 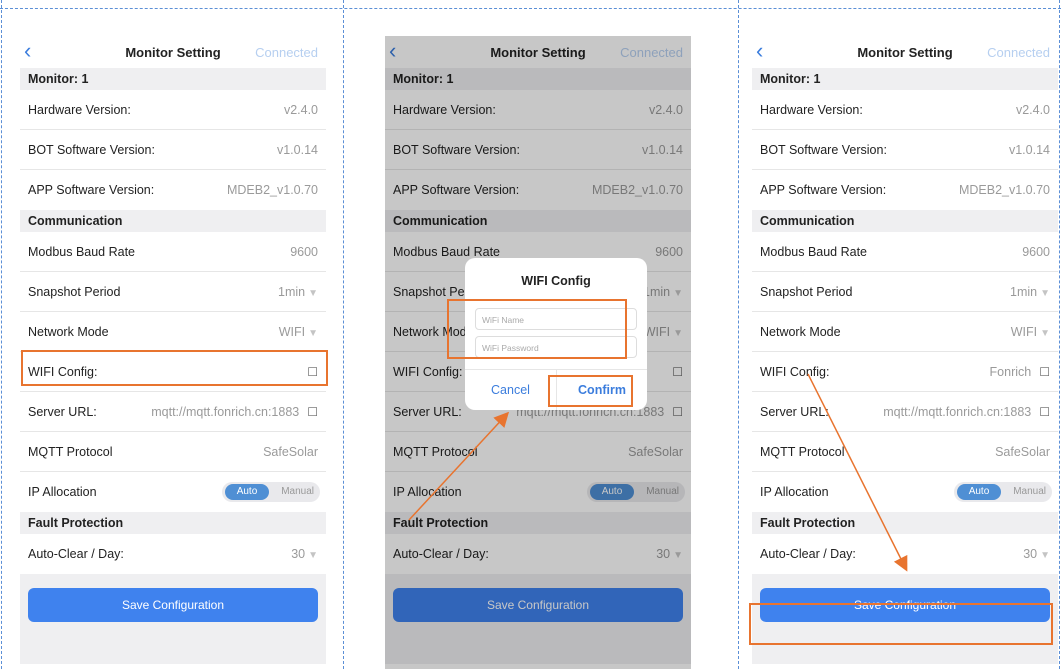 What do you see at coordinates (901, 624) in the screenshot?
I see `highlight-save-button` at bounding box center [901, 624].